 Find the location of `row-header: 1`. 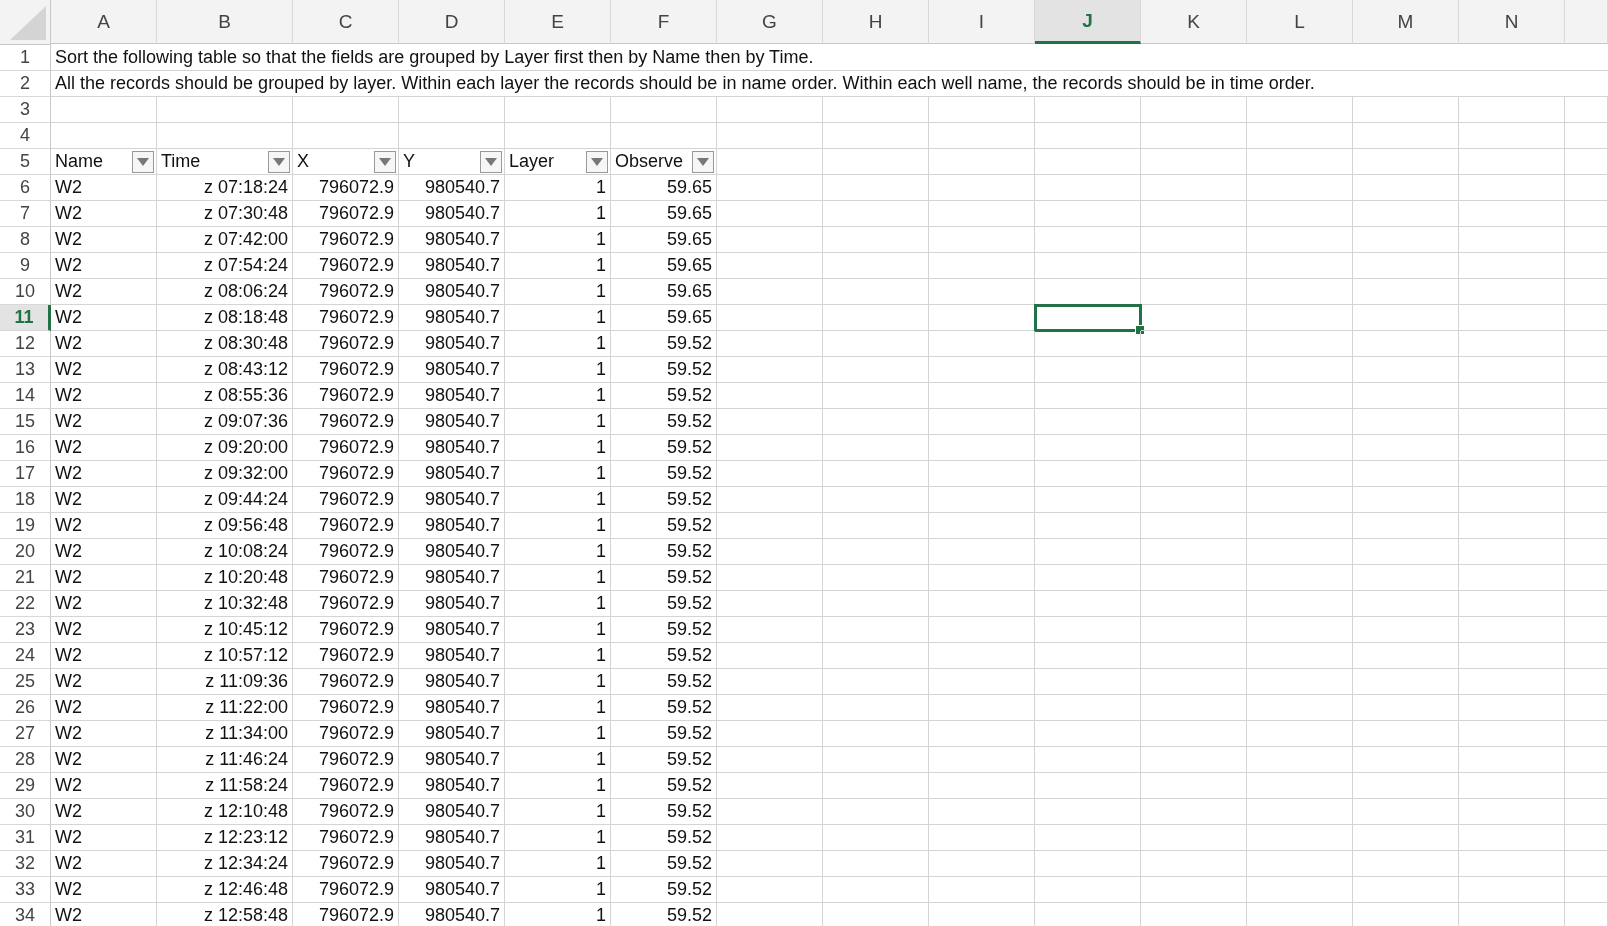

row-header: 1 is located at coordinates (25, 58).